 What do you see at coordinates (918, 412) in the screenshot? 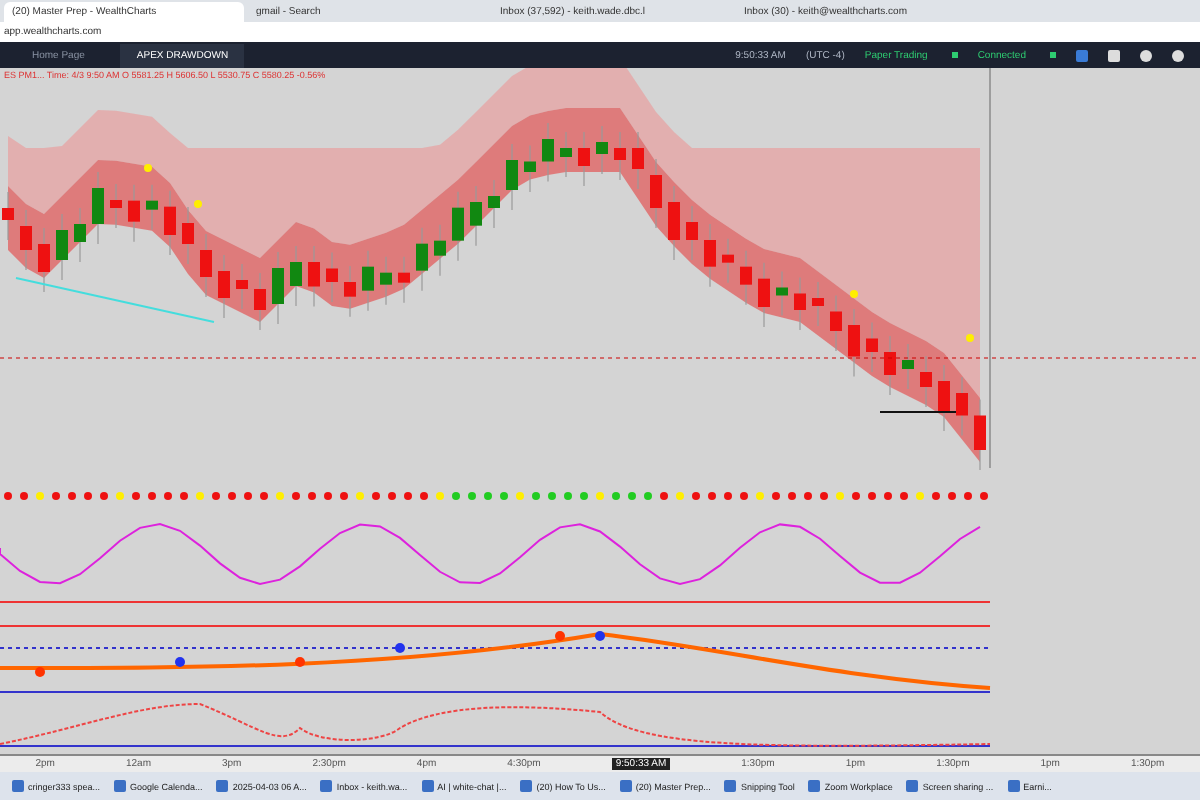
I see `trend-line` at bounding box center [918, 412].